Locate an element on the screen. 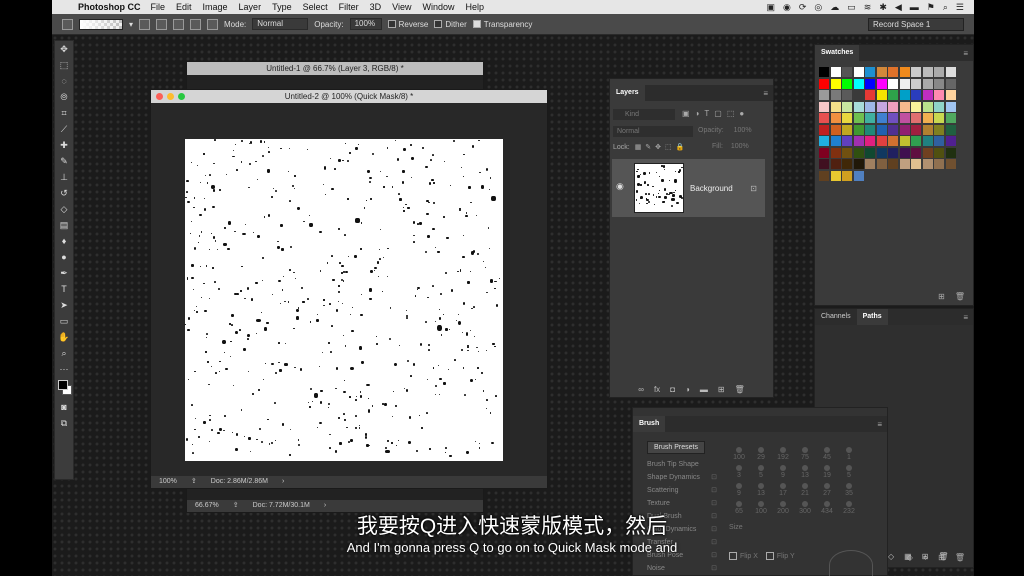 The width and height of the screenshot is (1024, 576). path-select-tool-icon: ➤ is located at coordinates (64, 305).